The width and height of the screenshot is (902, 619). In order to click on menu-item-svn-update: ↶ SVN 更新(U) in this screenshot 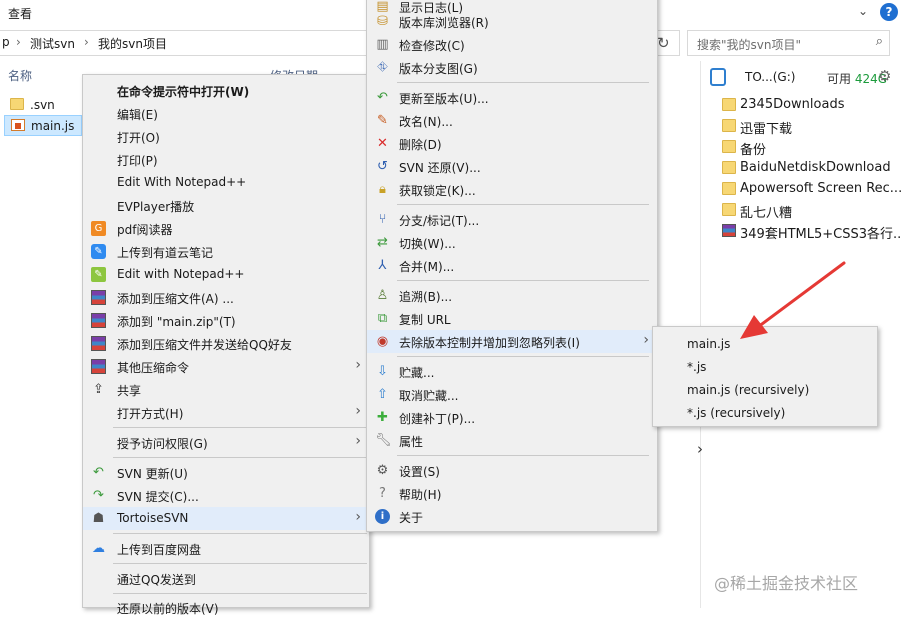, I will do `click(226, 472)`.